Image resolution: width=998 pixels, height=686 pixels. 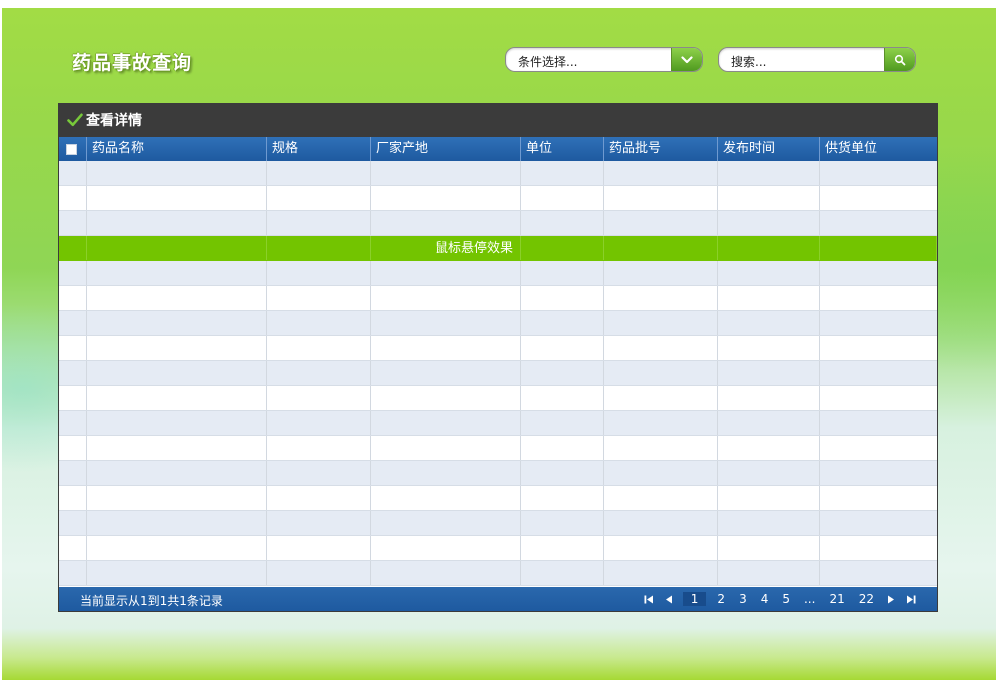 I want to click on table-header: 药品名称 规格 厂家产地 单位 药品批号 发布时间 供货单位, so click(x=498, y=149).